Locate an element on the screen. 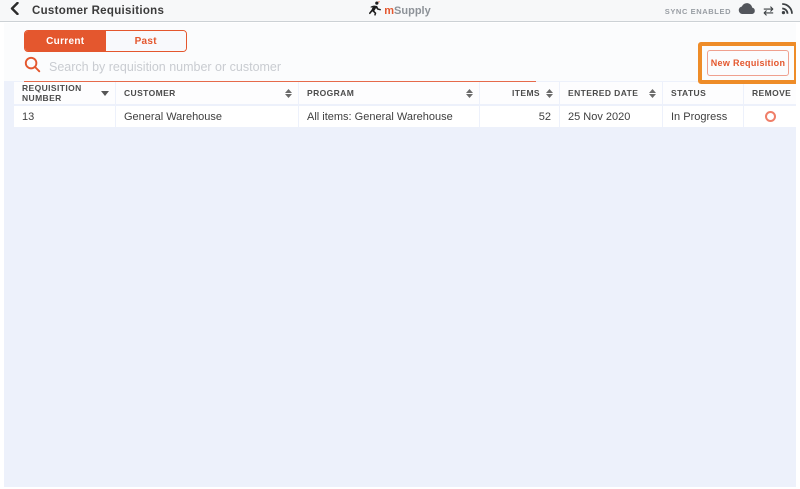  column-header-remove: REMOVE is located at coordinates (770, 93).